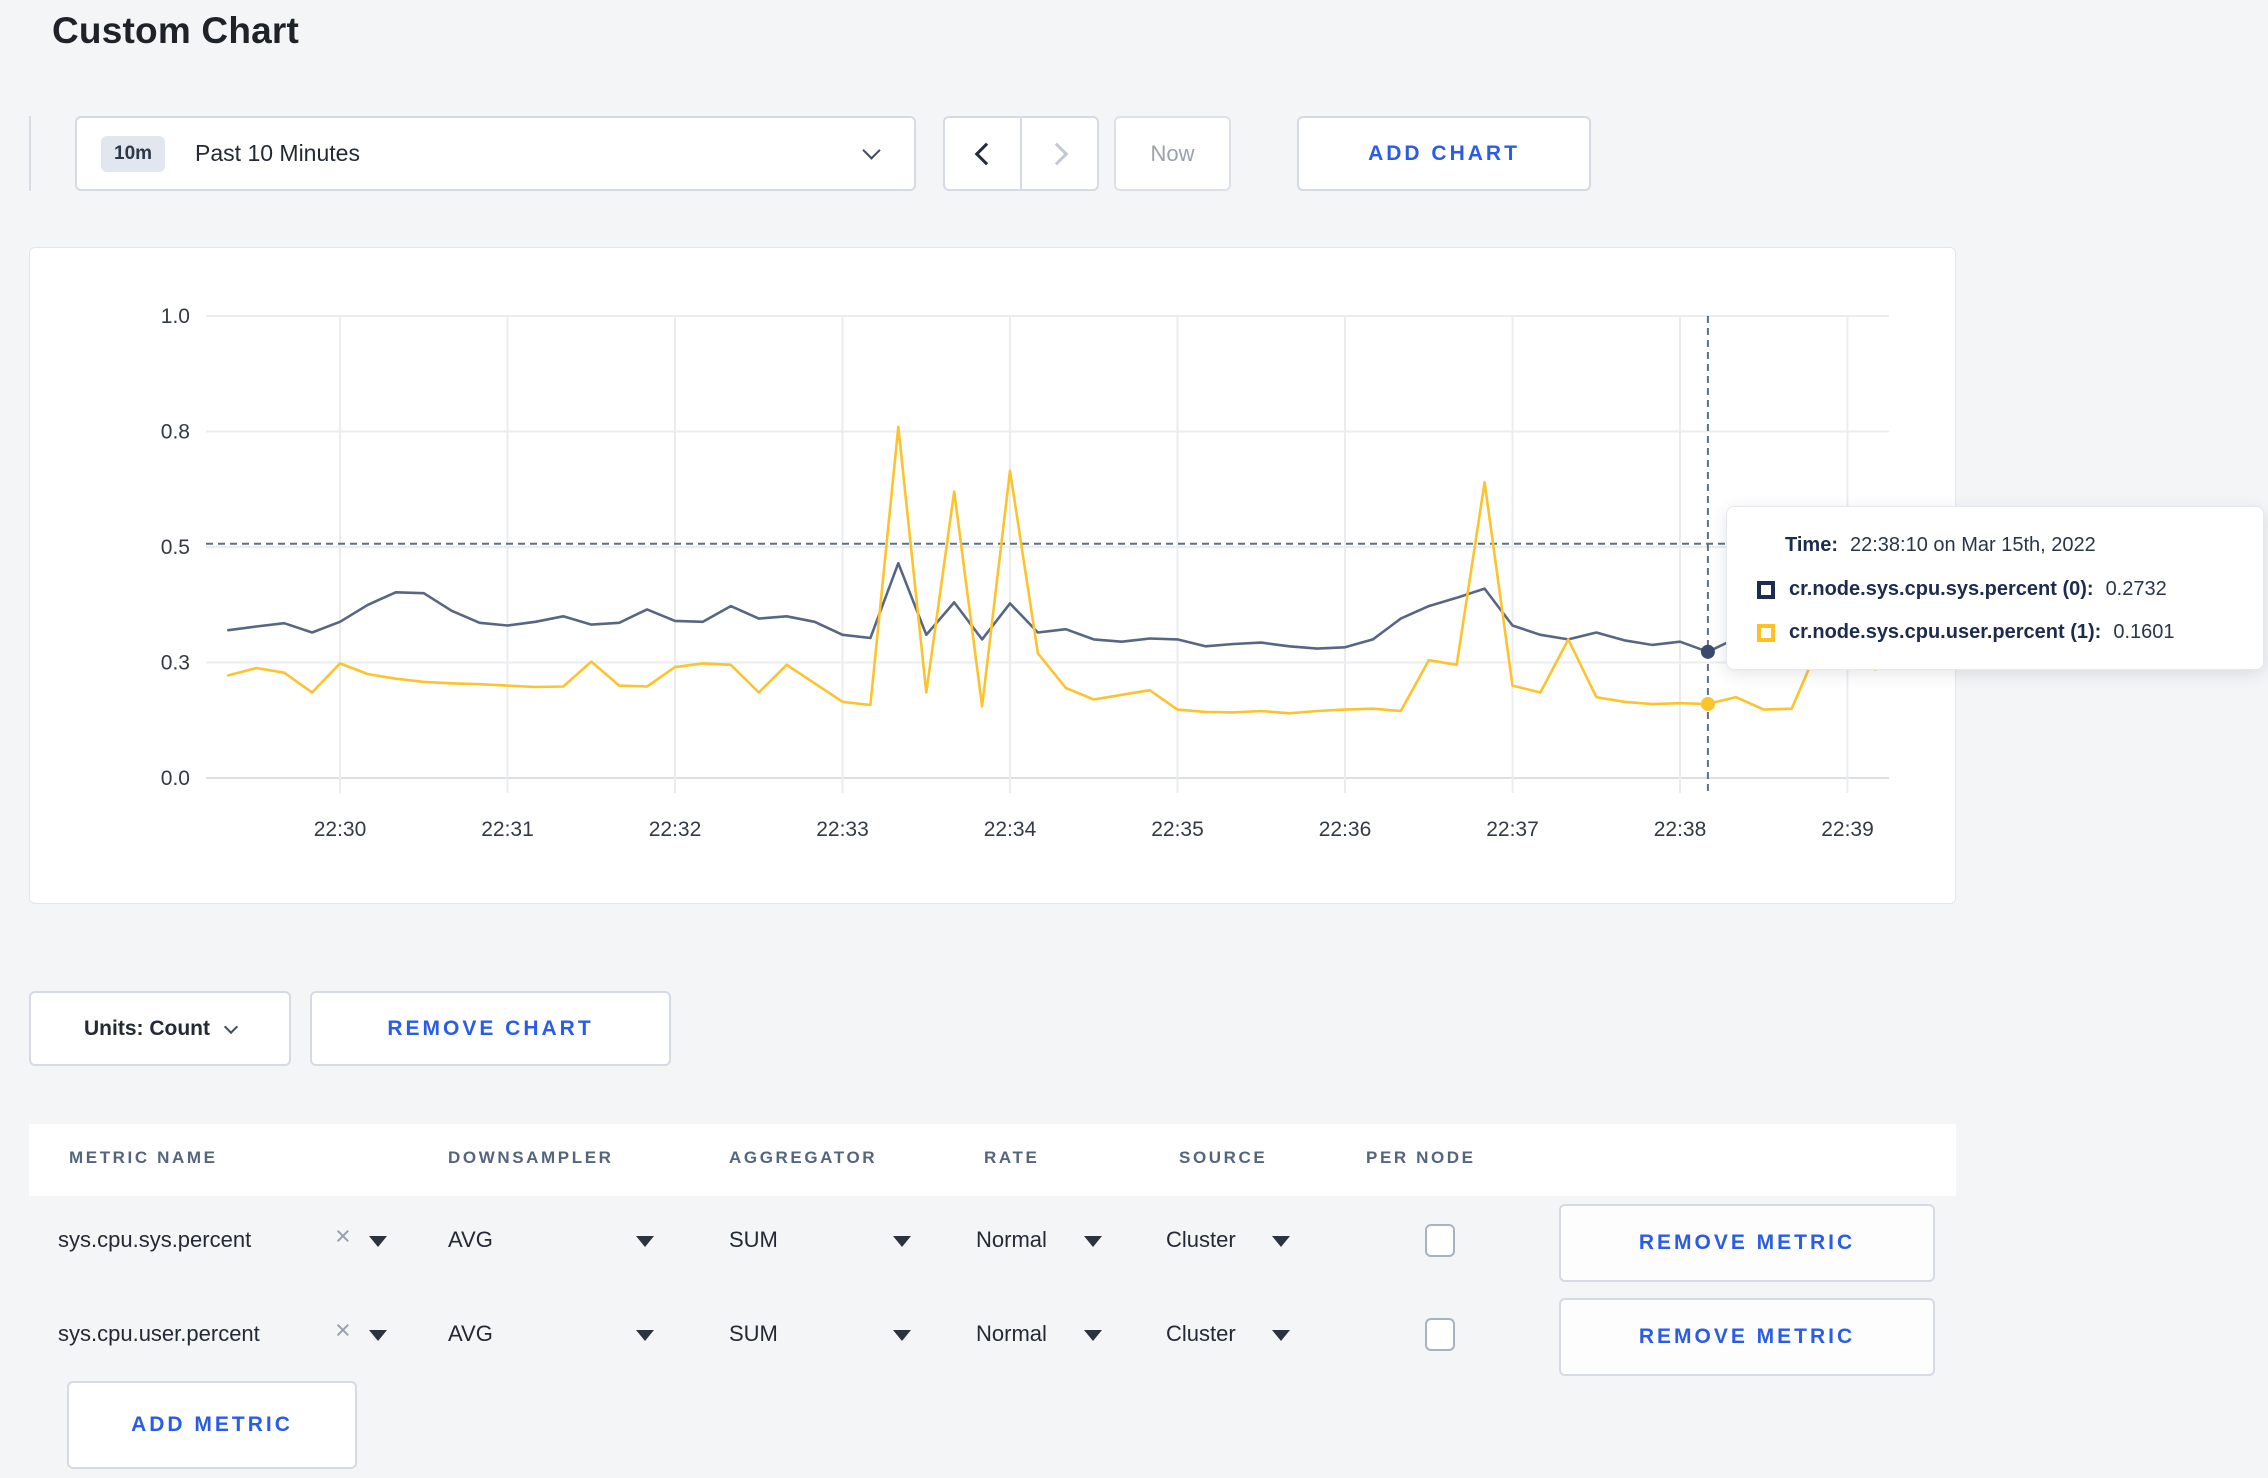 This screenshot has height=1478, width=2268. Describe the element at coordinates (531, 1157) in the screenshot. I see `column-header-downsampler: DOWNSAMPLER` at that location.